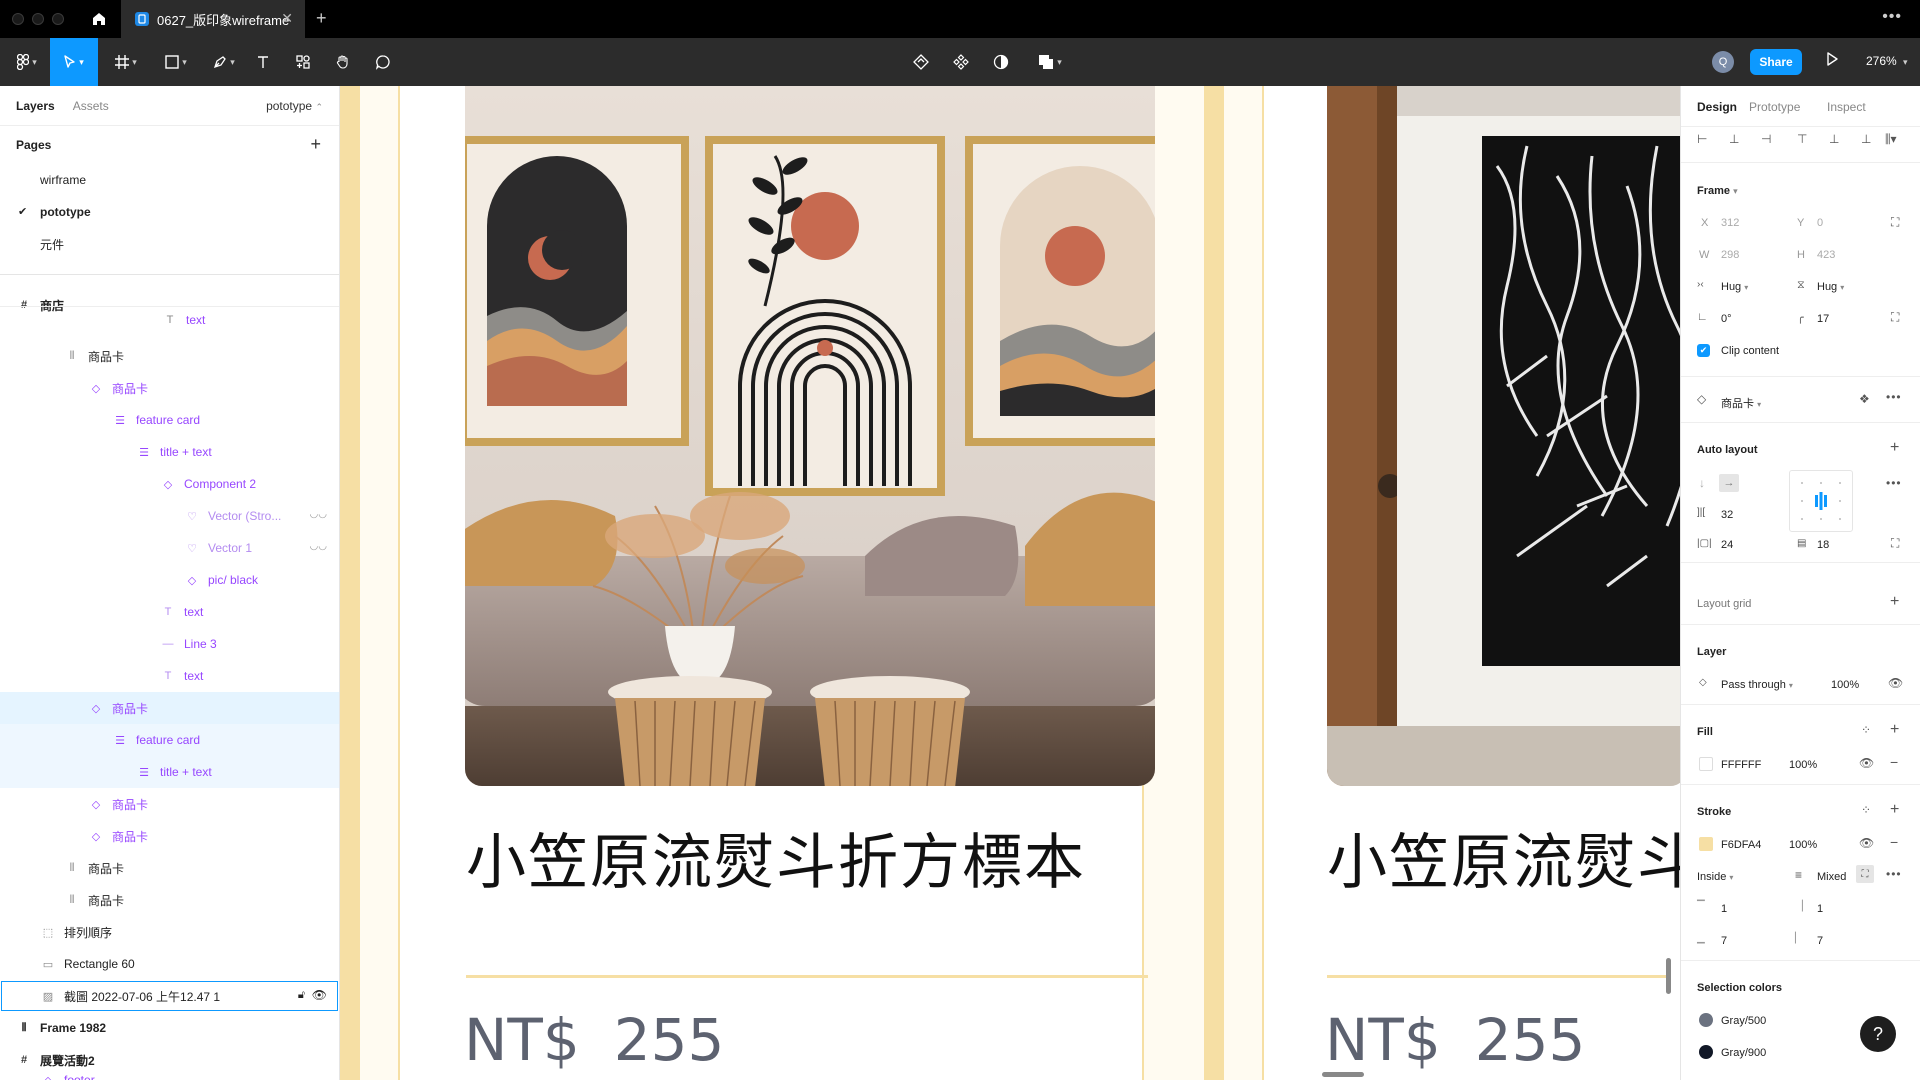  What do you see at coordinates (1834, 139) in the screenshot?
I see `align-vertical-center-icon: ⊥` at bounding box center [1834, 139].